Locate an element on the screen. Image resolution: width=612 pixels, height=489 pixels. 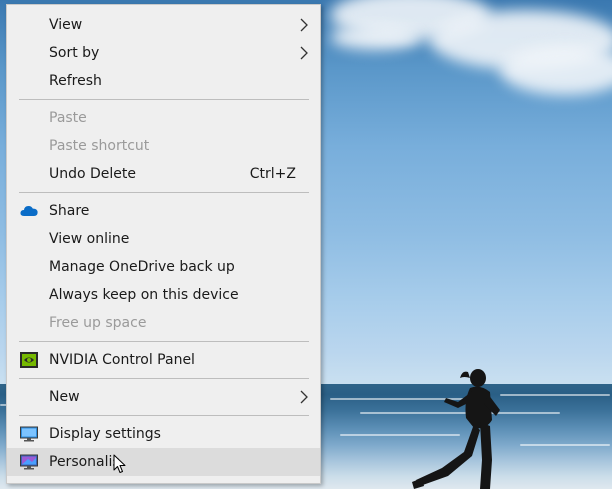
menu-item-sort-by: Sort by is located at coordinates (163, 53).